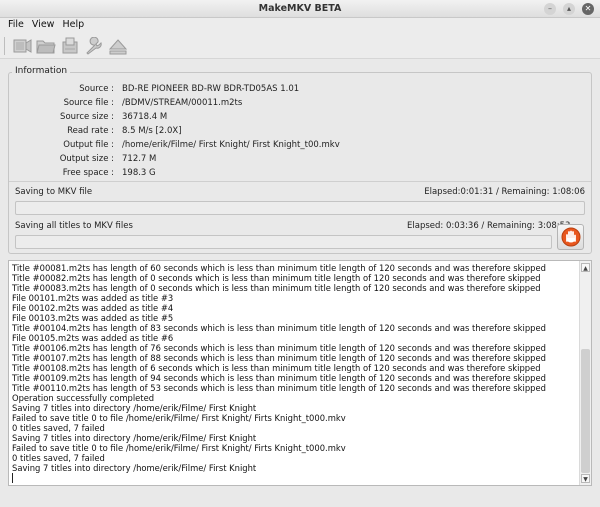 The image size is (600, 507). I want to click on current-progress-bar, so click(300, 208).